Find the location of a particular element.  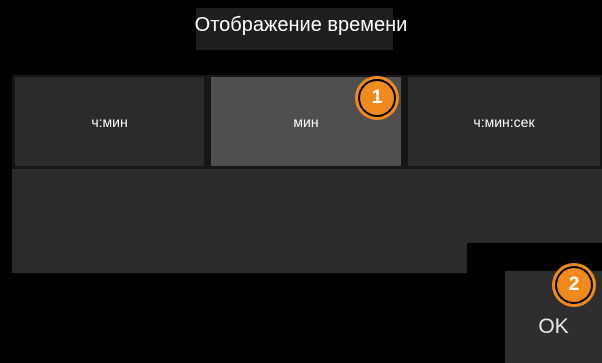

callout-marker-1: 1 is located at coordinates (377, 98).